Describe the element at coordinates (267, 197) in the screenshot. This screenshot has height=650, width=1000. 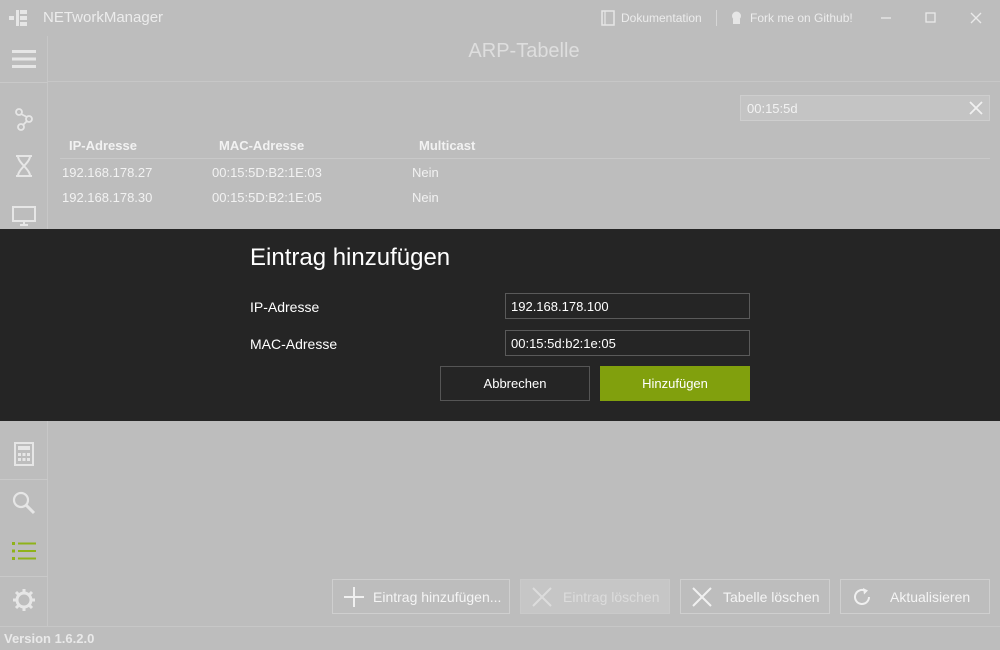
I see `cell-mac: 00:15:5D:B2:1E:05` at that location.